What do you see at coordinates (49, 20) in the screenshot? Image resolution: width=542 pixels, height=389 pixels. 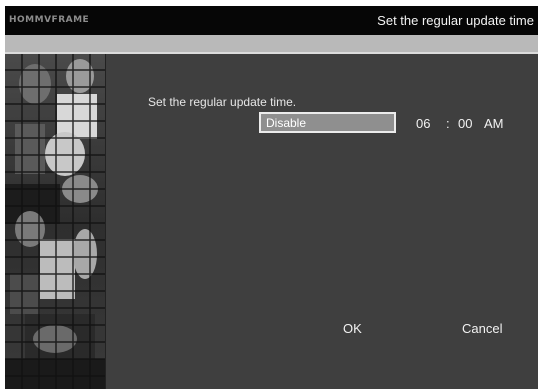 I see `brand-logo: HOMMVFRAME` at bounding box center [49, 20].